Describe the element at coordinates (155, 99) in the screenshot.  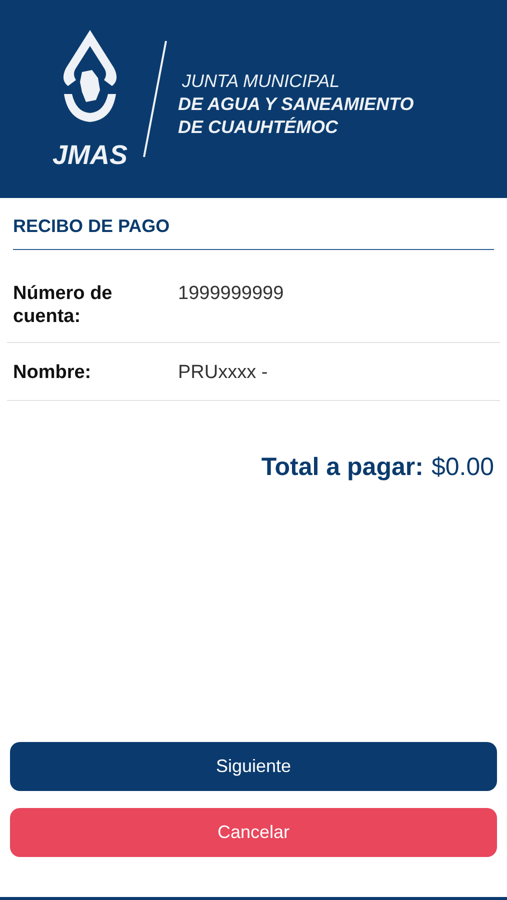
I see `divider-slash-icon` at that location.